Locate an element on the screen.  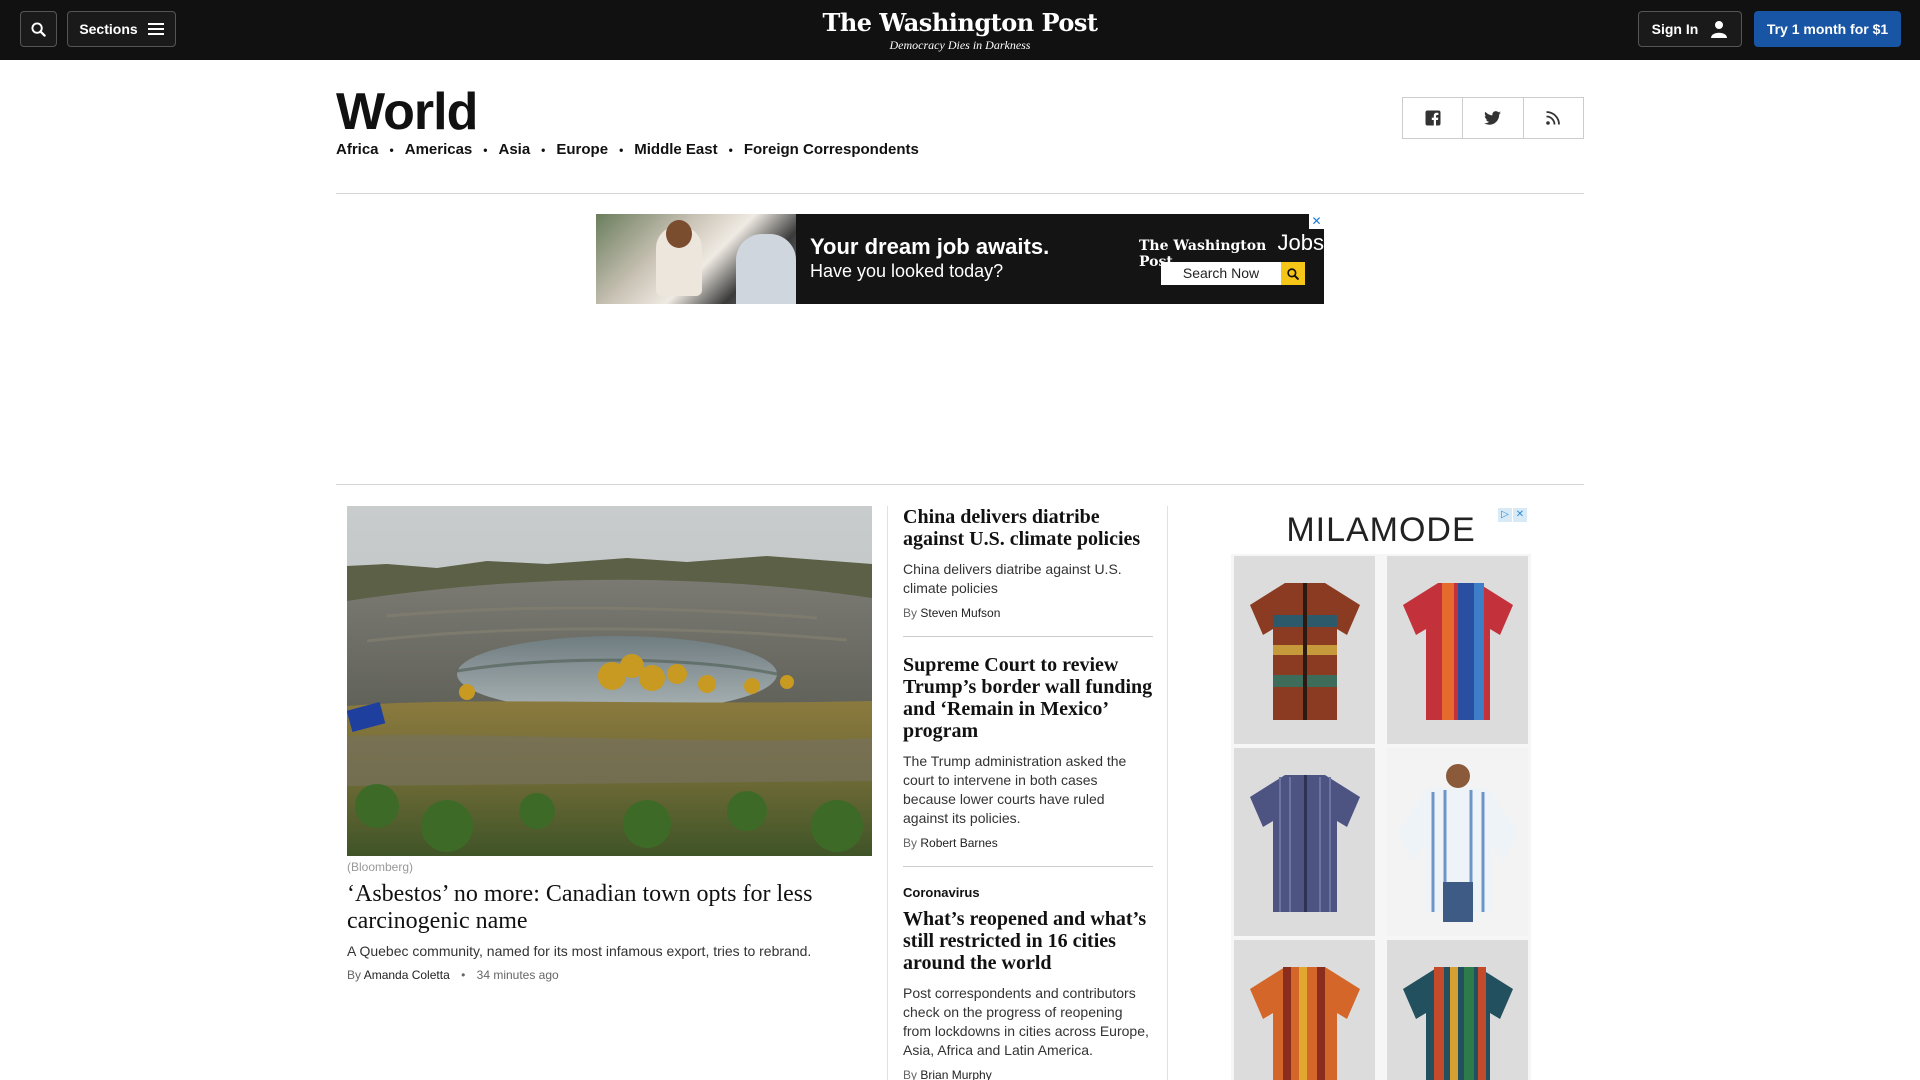
subnav-item-asia: Asia is located at coordinates (514, 149).